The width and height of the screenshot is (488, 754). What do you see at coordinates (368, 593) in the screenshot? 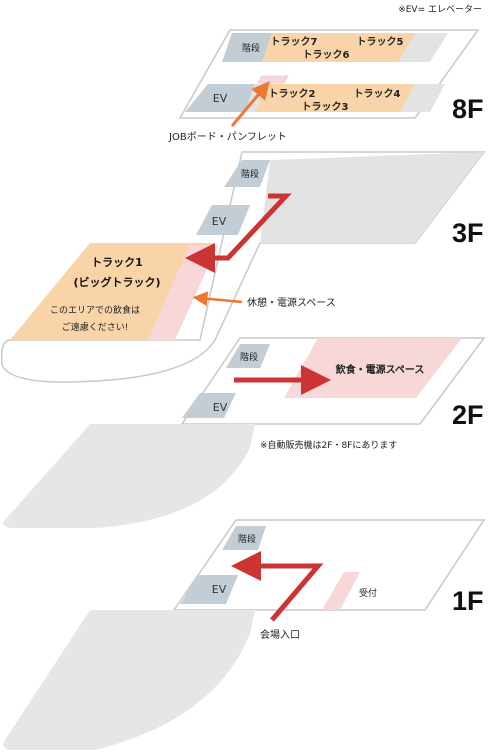
I see `reception-label: 受付` at bounding box center [368, 593].